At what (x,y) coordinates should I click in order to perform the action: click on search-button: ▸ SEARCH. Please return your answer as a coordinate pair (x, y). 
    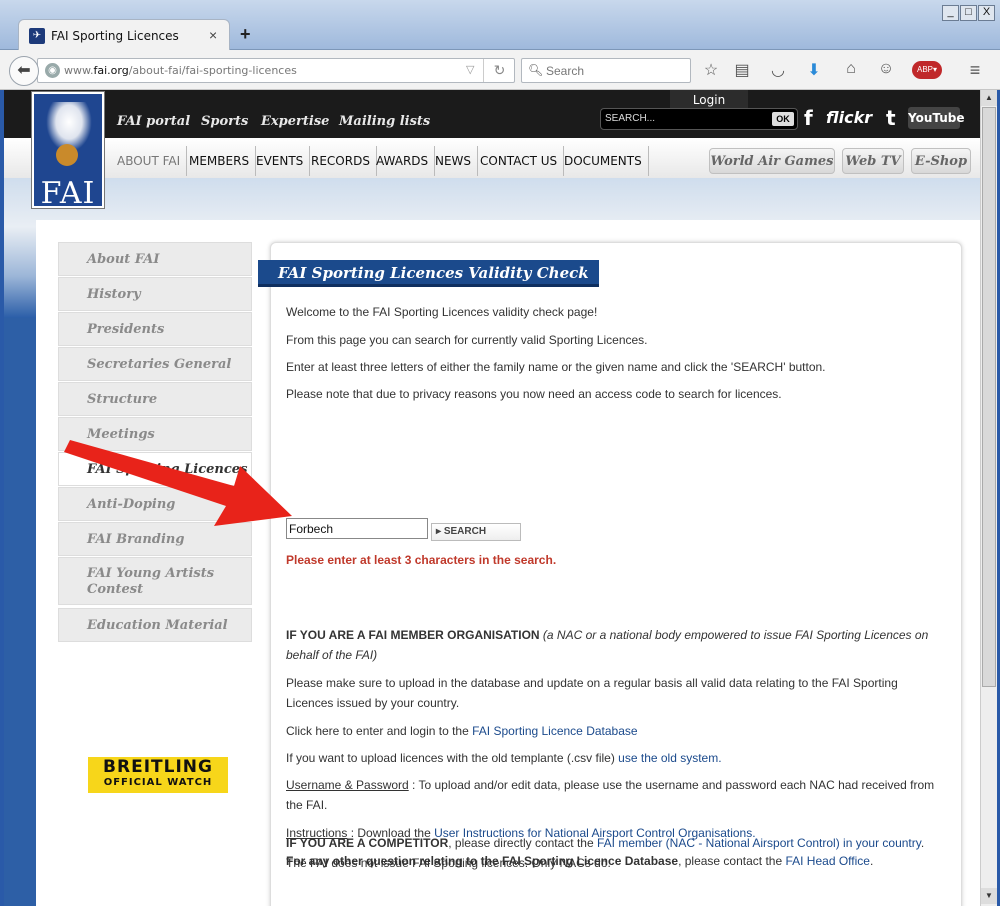
    Looking at the image, I should click on (476, 532).